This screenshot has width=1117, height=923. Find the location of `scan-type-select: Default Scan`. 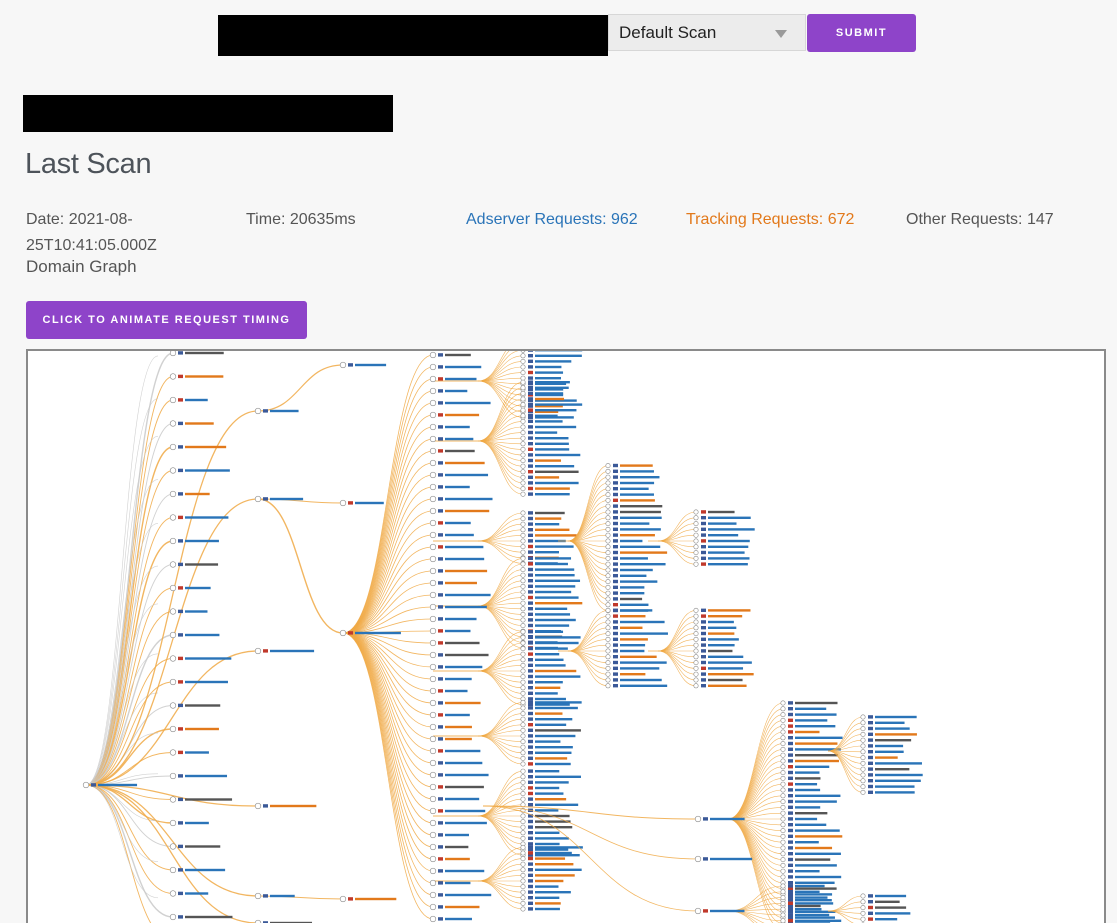

scan-type-select: Default Scan is located at coordinates (707, 32).